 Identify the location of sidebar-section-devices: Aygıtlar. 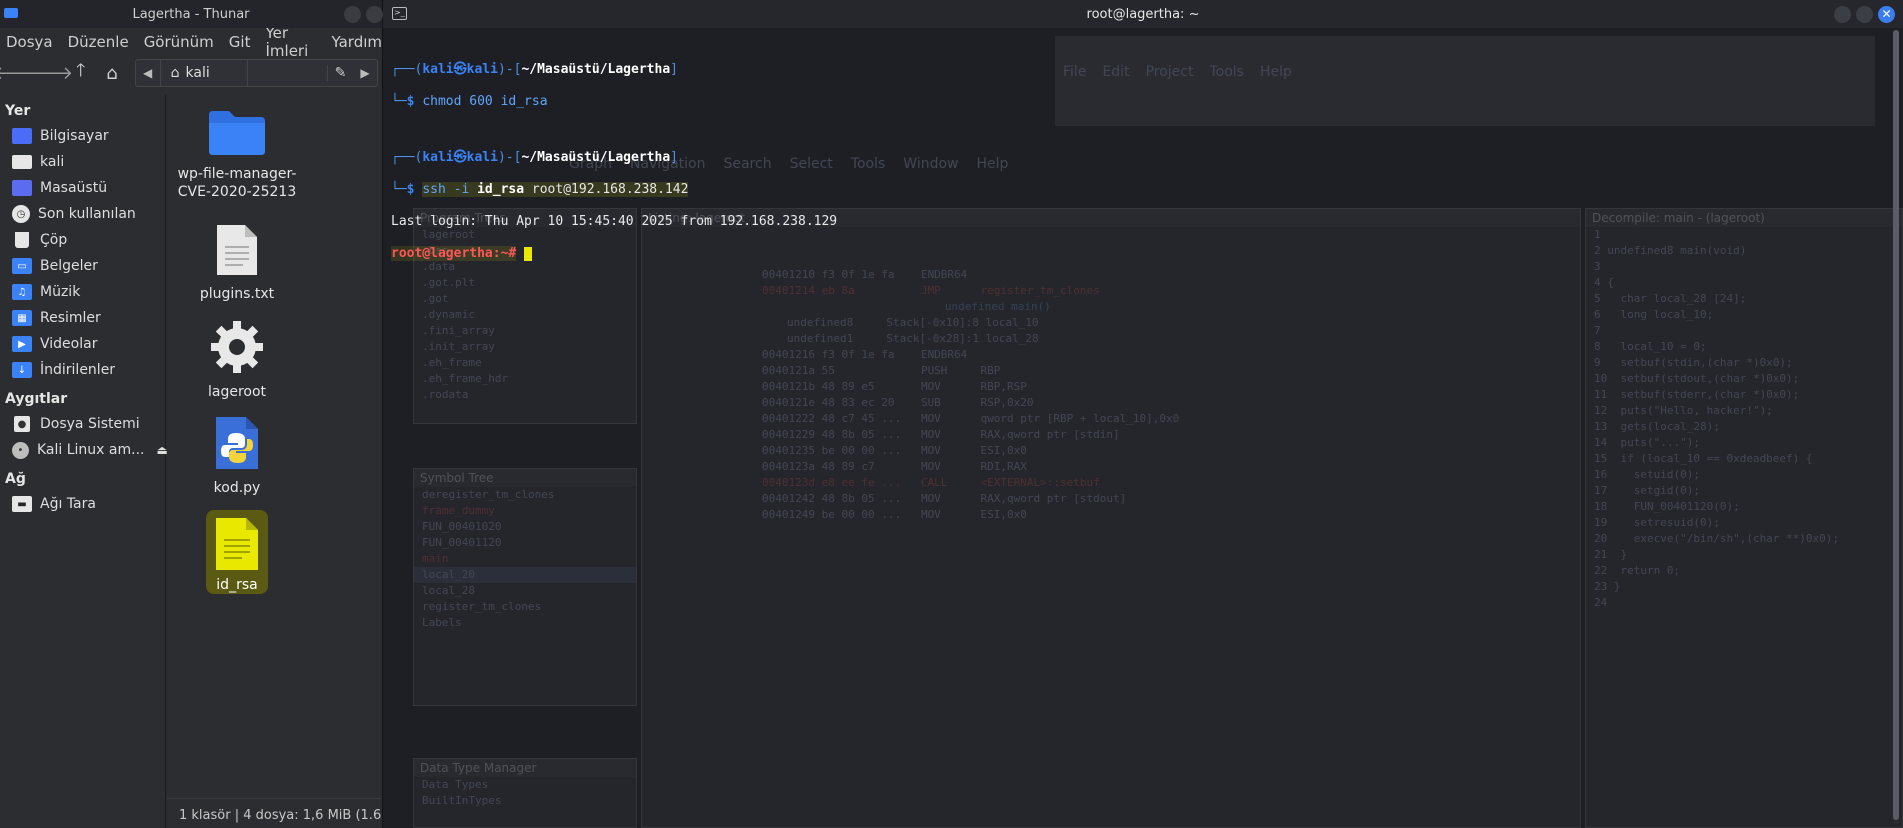
(36, 399).